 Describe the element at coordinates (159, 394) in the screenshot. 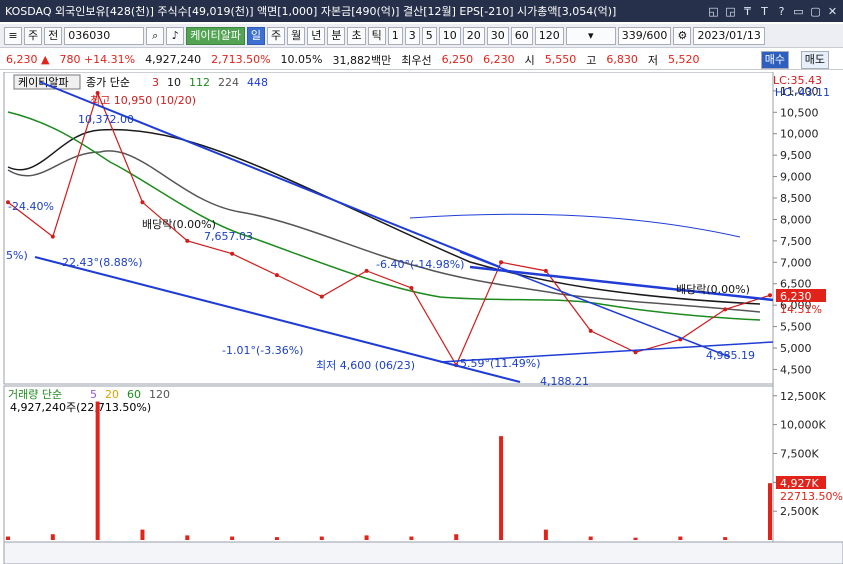

I see `volume-ma-legend-item: 120` at that location.